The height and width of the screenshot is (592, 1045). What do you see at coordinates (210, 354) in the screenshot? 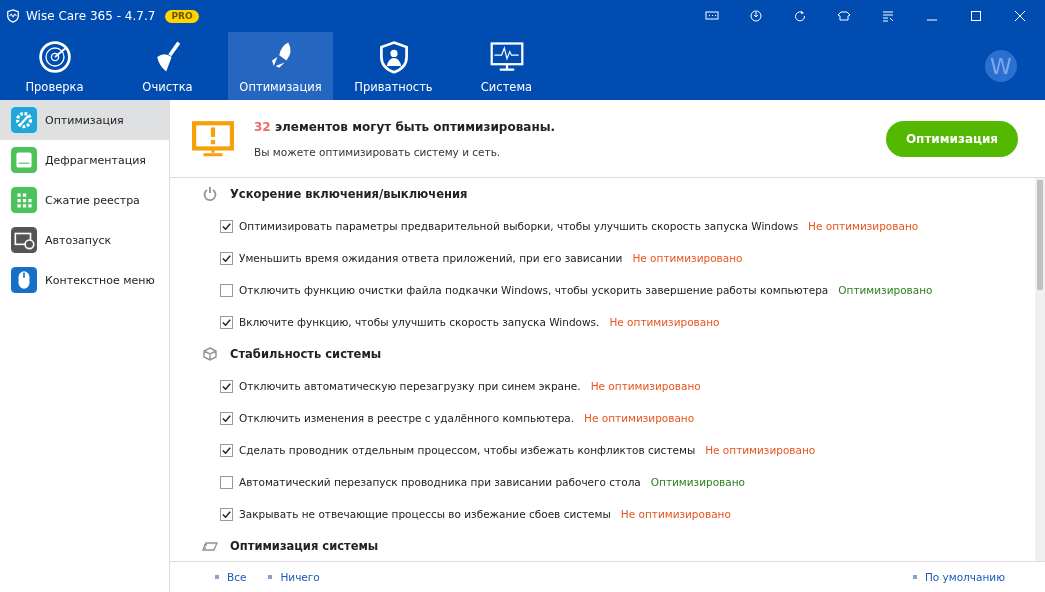
I see `cube-icon` at bounding box center [210, 354].